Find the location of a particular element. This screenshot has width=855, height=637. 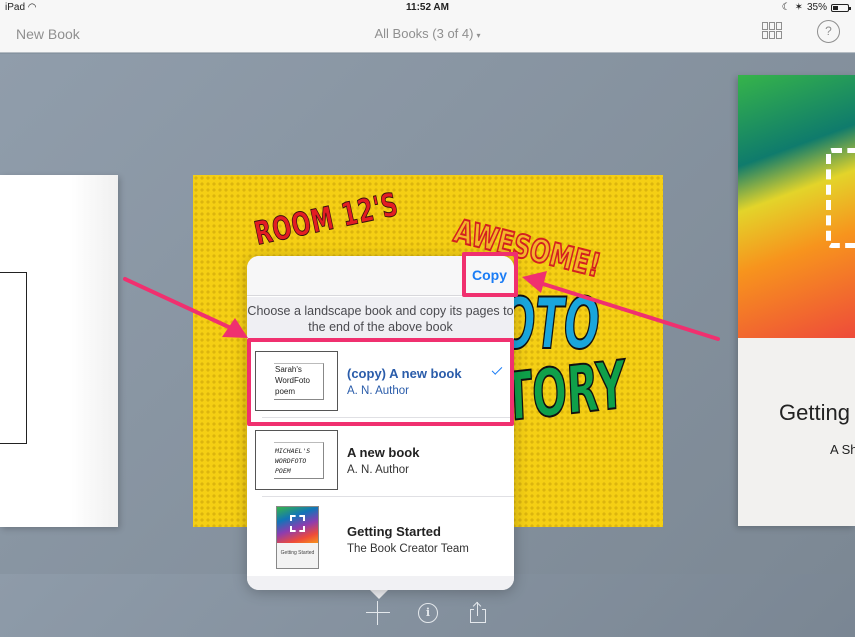

cover-title: Getting Started is located at coordinates (817, 412).